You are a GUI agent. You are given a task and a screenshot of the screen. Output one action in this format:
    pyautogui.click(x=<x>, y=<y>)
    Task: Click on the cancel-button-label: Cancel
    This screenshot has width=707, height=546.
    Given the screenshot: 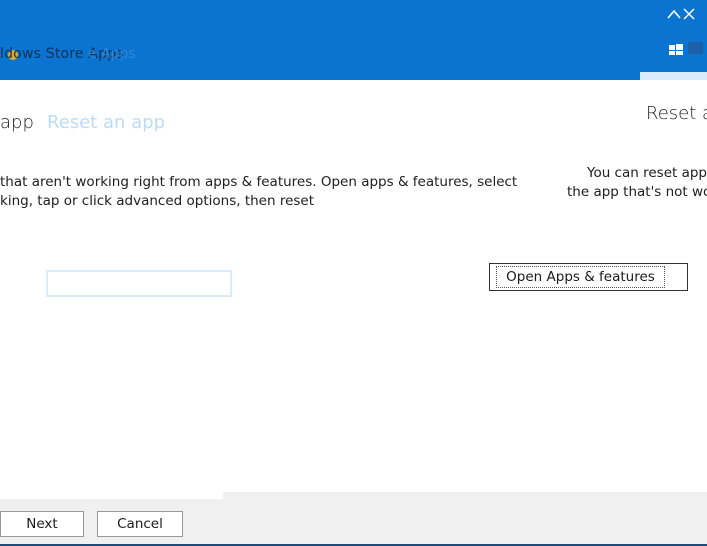 What is the action you would take?
    pyautogui.click(x=140, y=524)
    